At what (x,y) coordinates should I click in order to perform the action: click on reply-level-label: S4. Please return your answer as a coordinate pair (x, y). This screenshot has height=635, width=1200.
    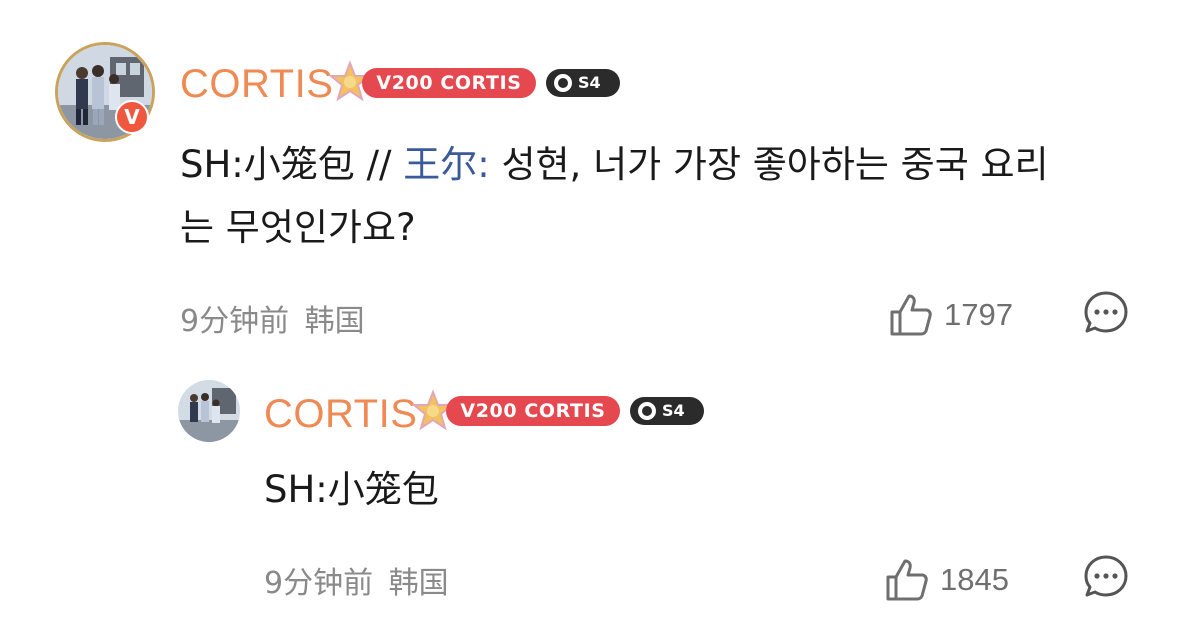
    Looking at the image, I should click on (673, 410).